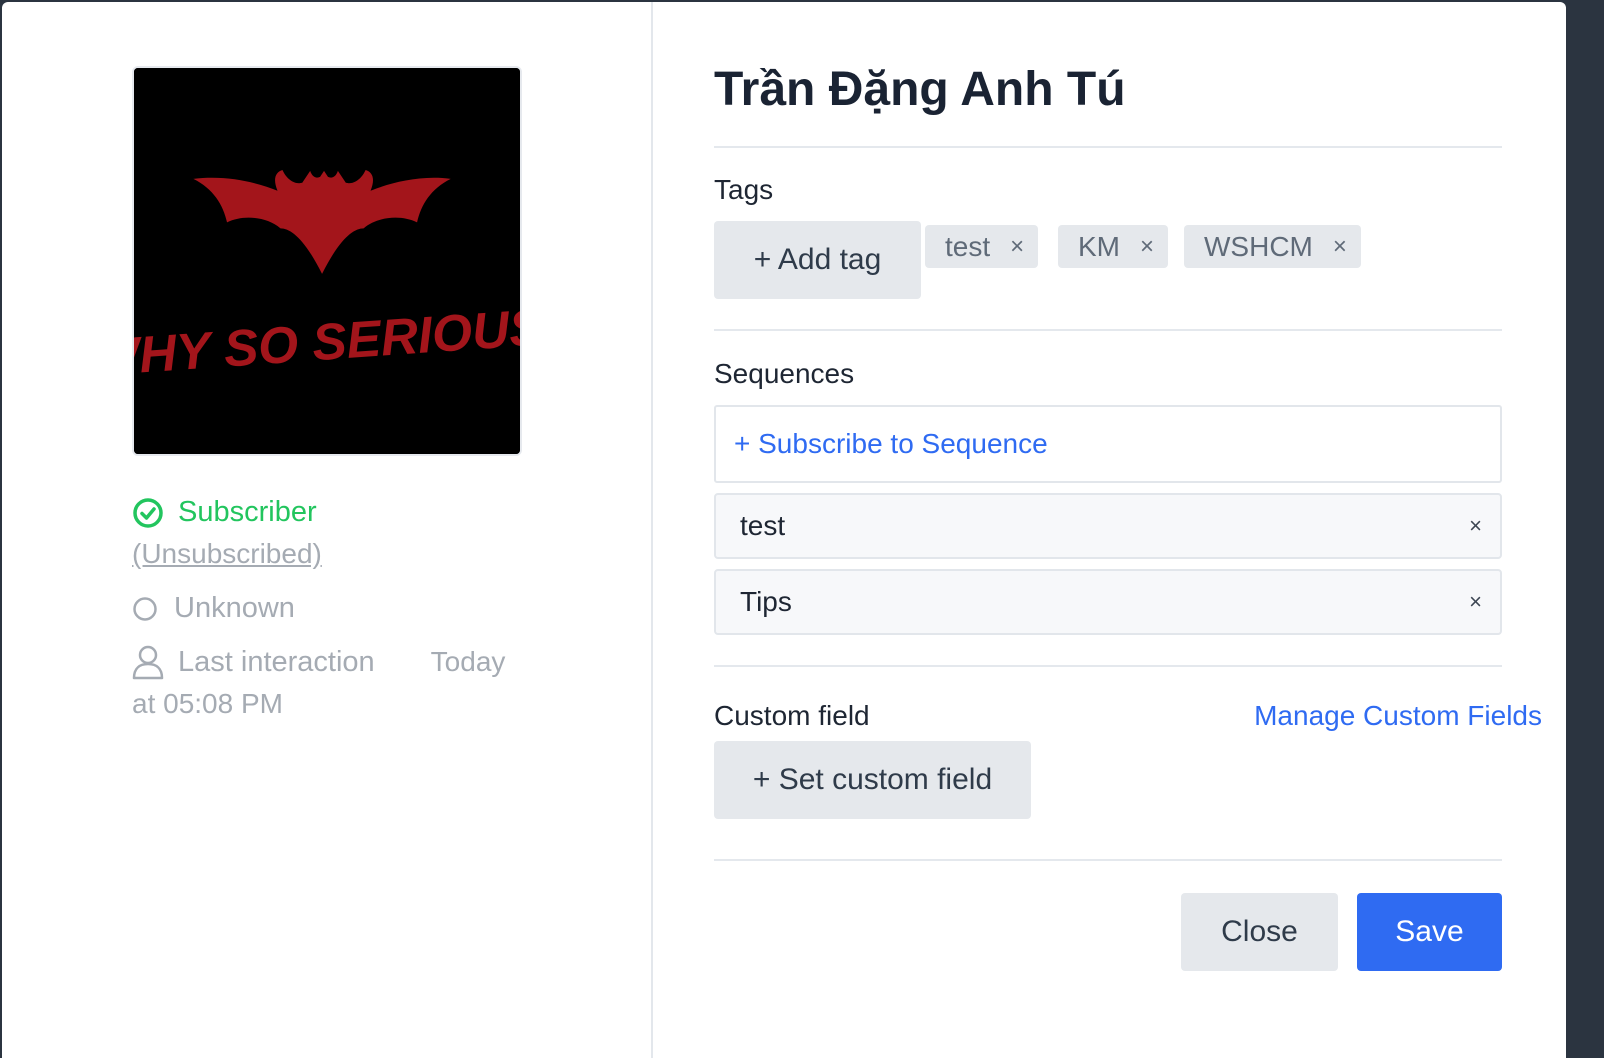  Describe the element at coordinates (227, 554) in the screenshot. I see `unsubscribed-link: (Unsubscribed)` at that location.